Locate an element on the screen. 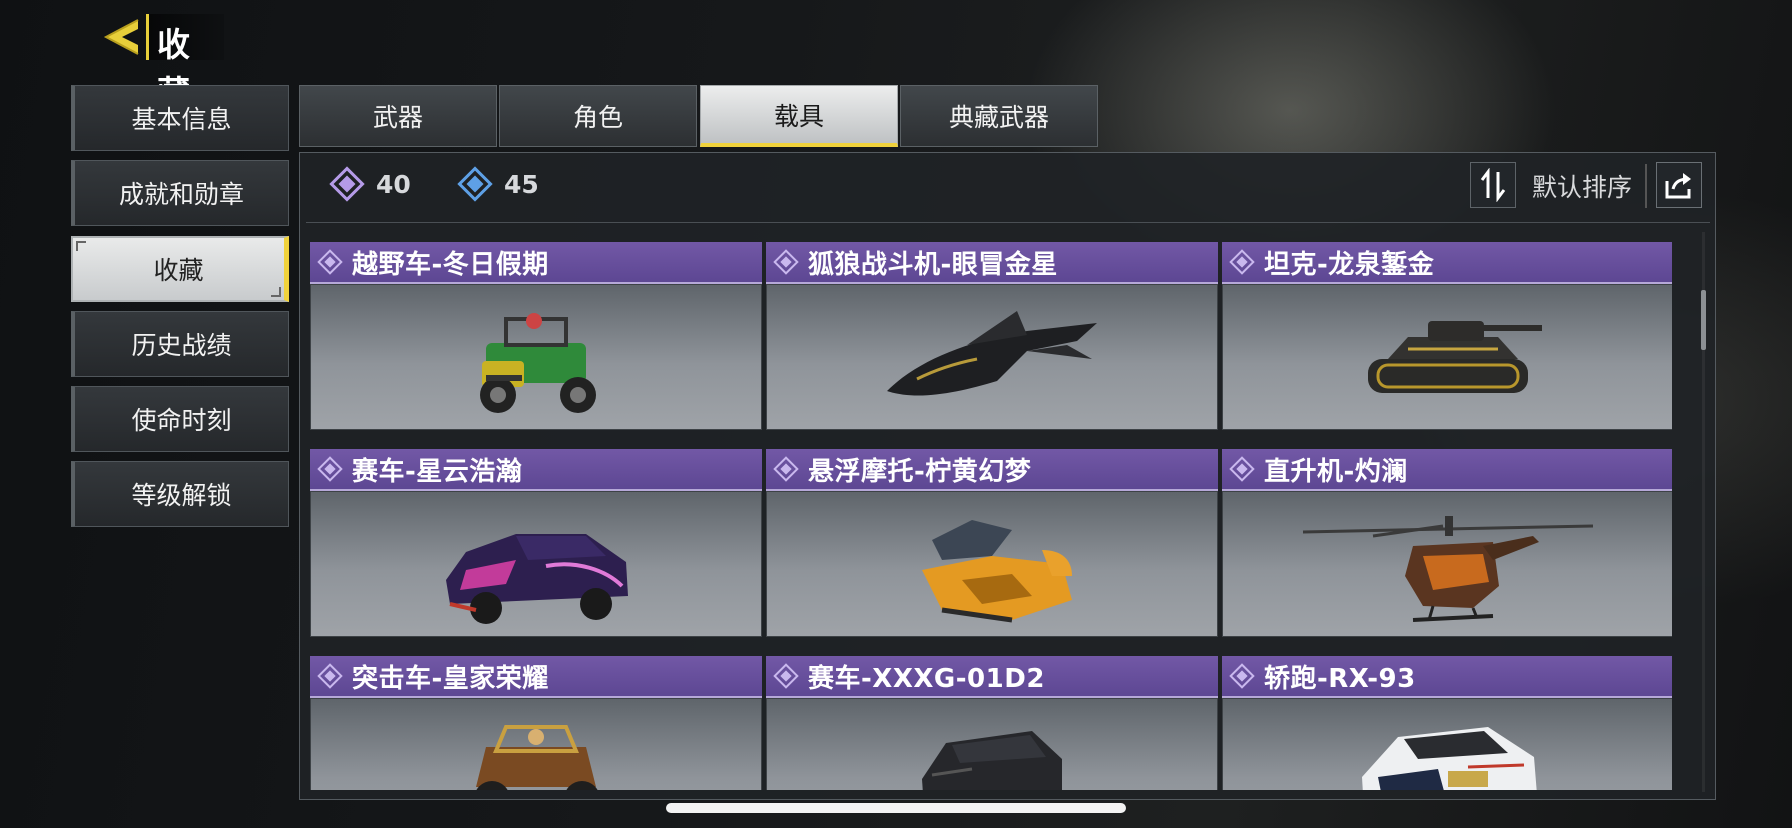  tab-legendary-weapons: 典藏武器 is located at coordinates (999, 116).